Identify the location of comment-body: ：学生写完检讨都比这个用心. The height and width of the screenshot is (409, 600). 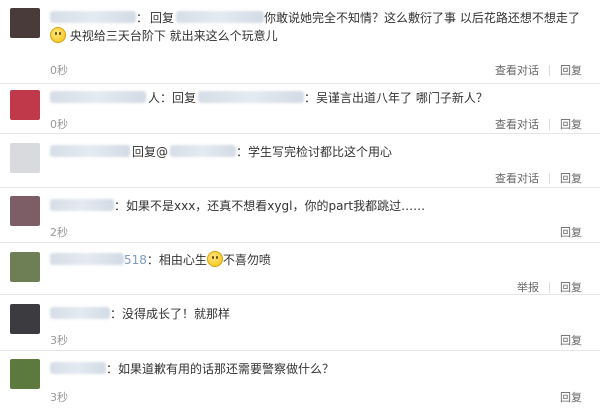
(314, 152).